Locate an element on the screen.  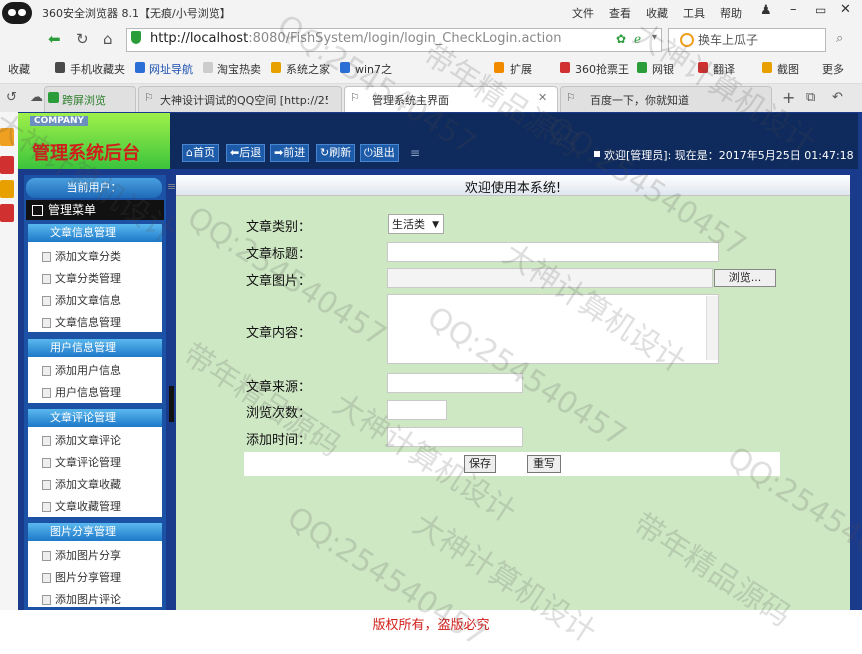
nav-home-label: 首页 is located at coordinates (203, 152).